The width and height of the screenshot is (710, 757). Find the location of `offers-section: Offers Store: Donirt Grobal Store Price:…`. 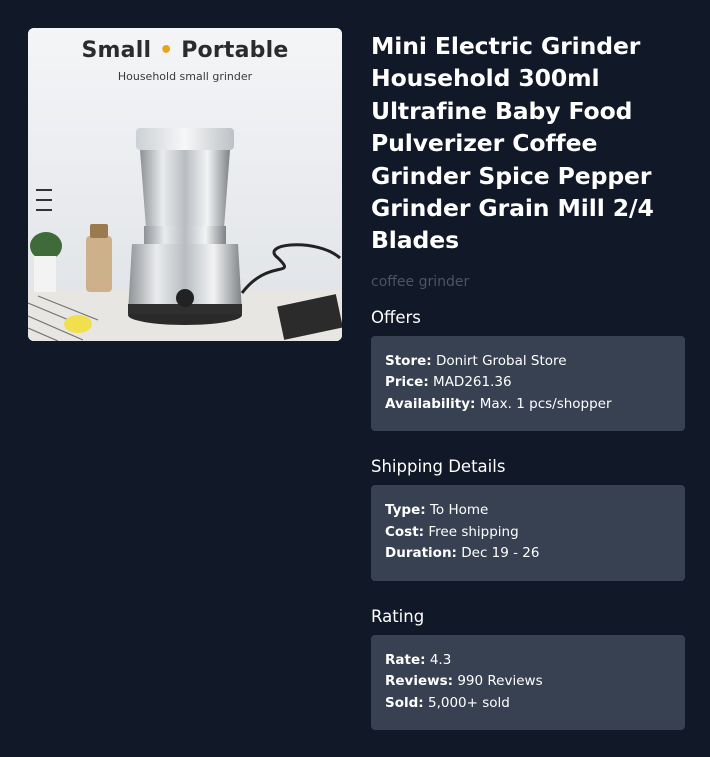

offers-section: Offers Store: Donirt Grobal Store Price:… is located at coordinates (528, 370).